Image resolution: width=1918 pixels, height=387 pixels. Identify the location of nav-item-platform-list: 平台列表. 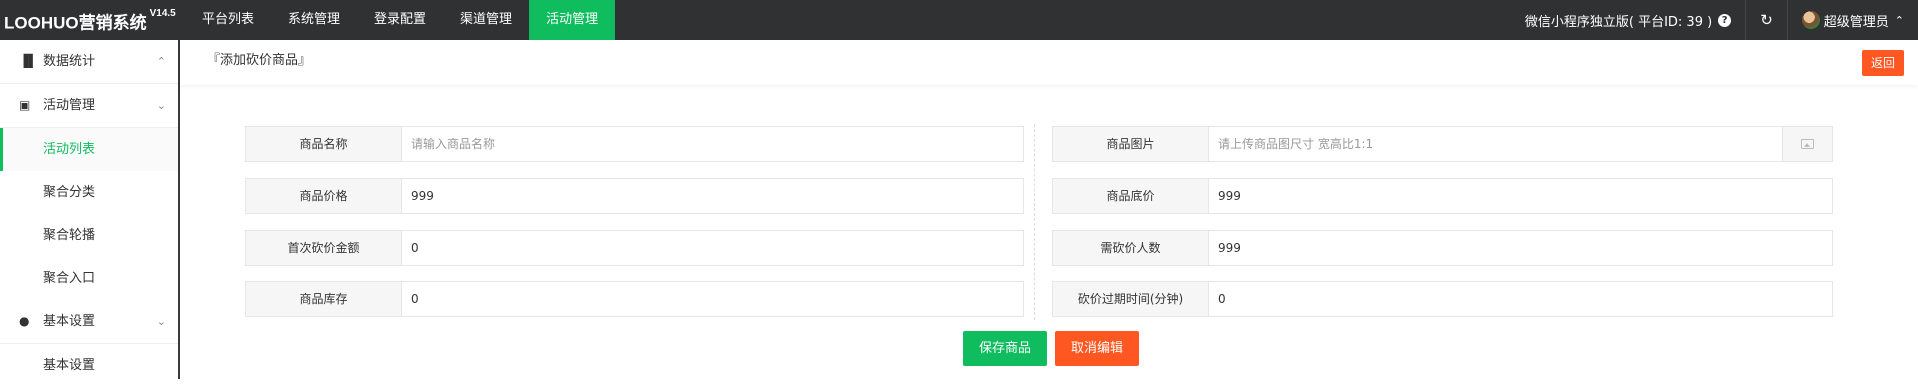
(228, 20).